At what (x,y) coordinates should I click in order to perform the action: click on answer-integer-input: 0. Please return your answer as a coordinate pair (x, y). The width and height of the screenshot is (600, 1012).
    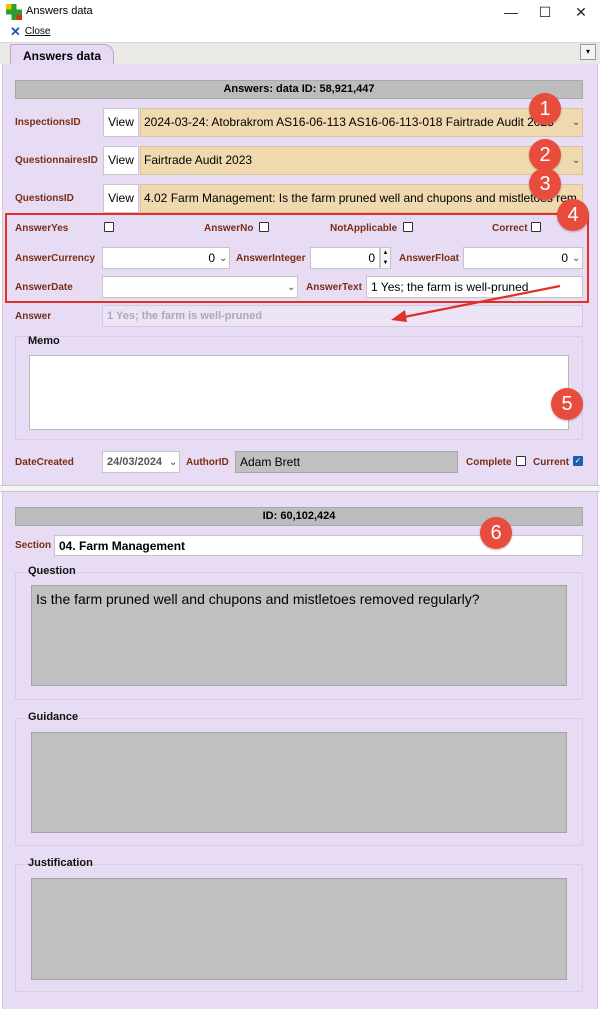
    Looking at the image, I should click on (345, 258).